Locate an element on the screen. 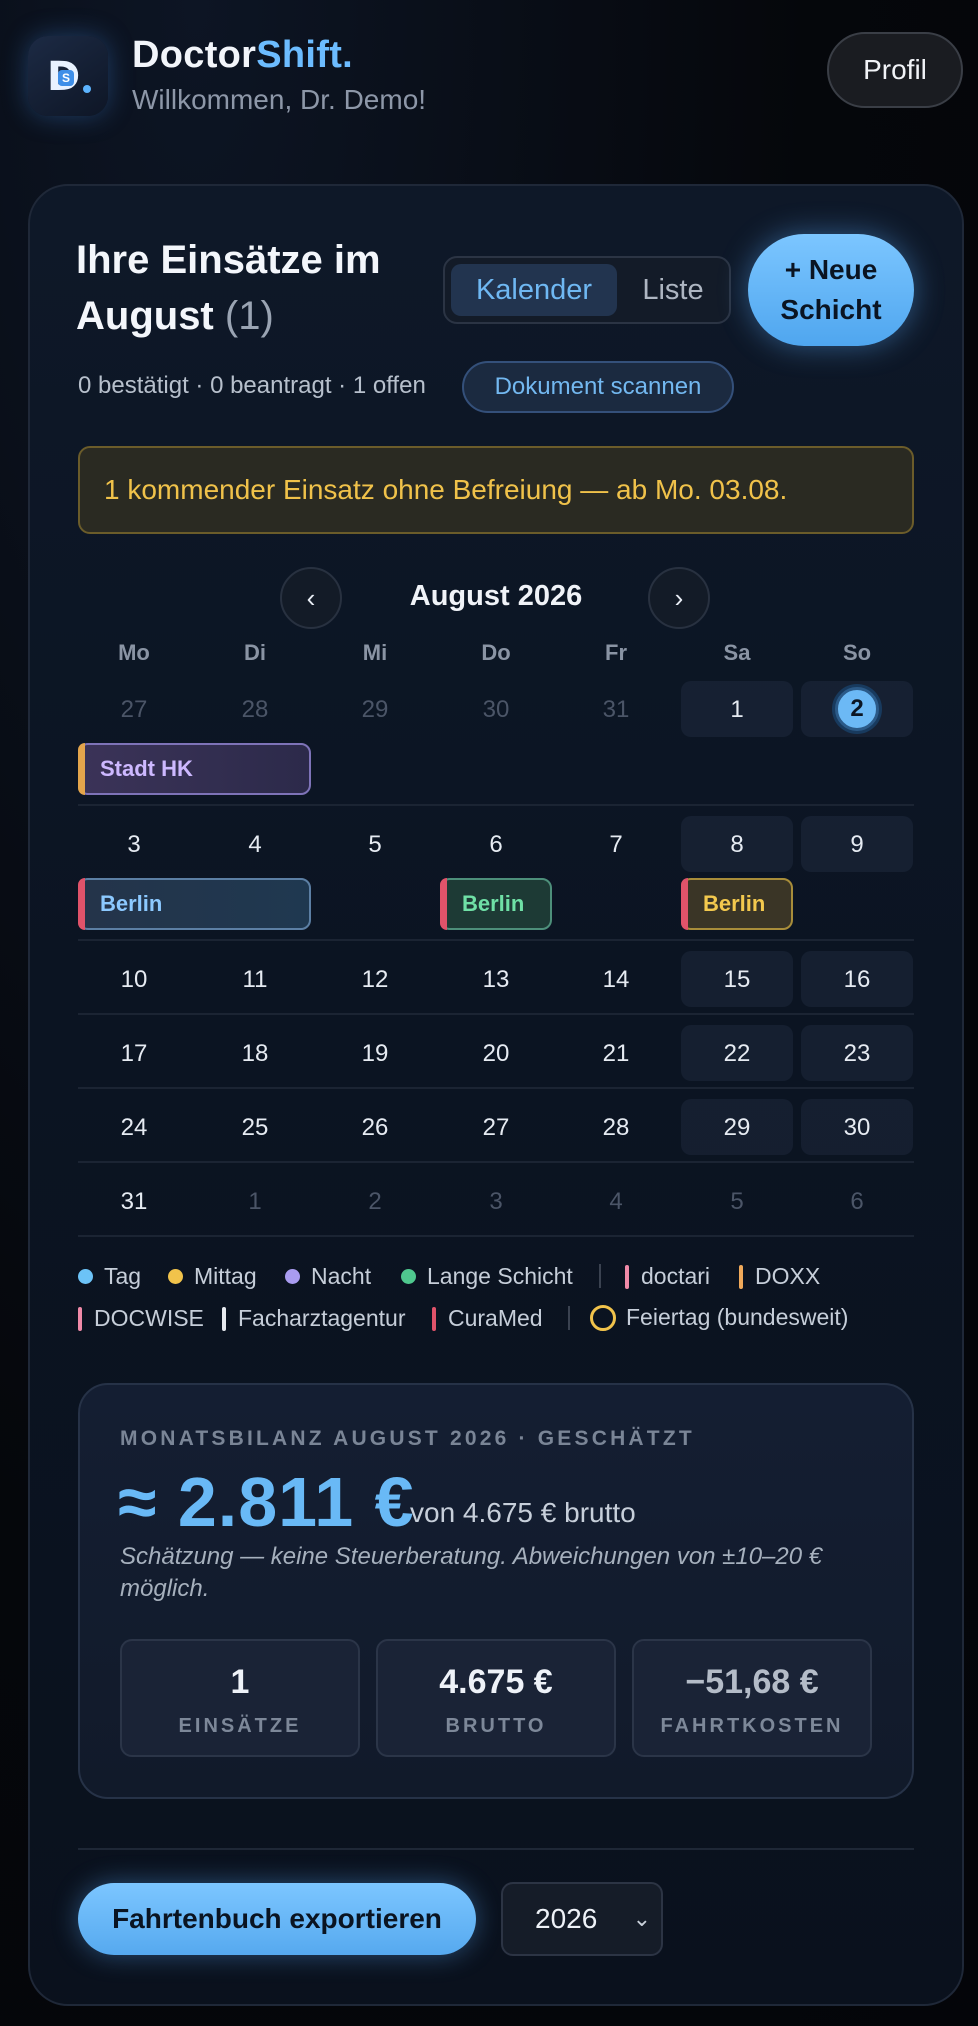 This screenshot has height=2026, width=978. stat-brutto: 4.675 € BRUTTO is located at coordinates (496, 1698).